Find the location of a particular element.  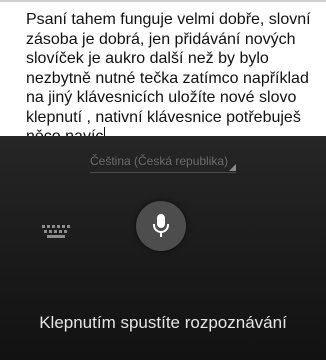

dropdown-triangle-icon is located at coordinates (232, 167).